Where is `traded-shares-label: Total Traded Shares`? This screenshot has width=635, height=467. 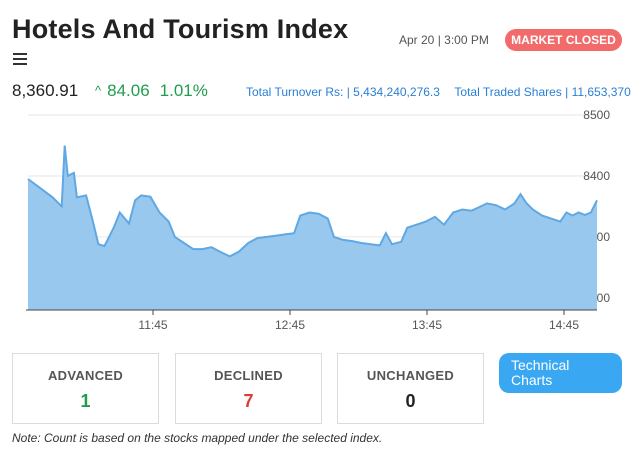 traded-shares-label: Total Traded Shares is located at coordinates (508, 92).